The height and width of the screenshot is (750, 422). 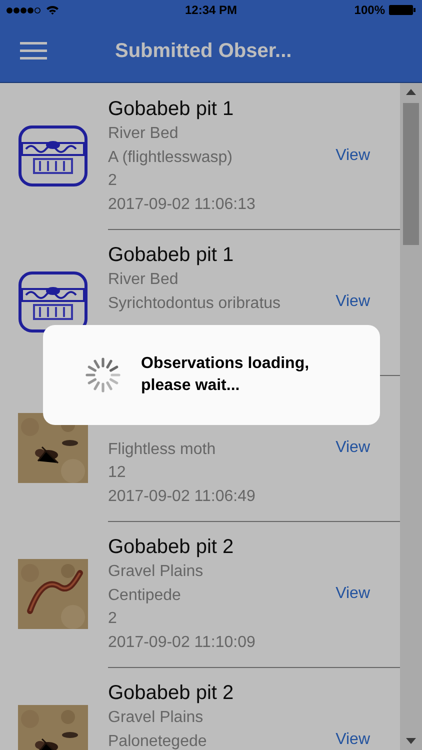 What do you see at coordinates (145, 596) in the screenshot?
I see `observation-detail: Centipede` at bounding box center [145, 596].